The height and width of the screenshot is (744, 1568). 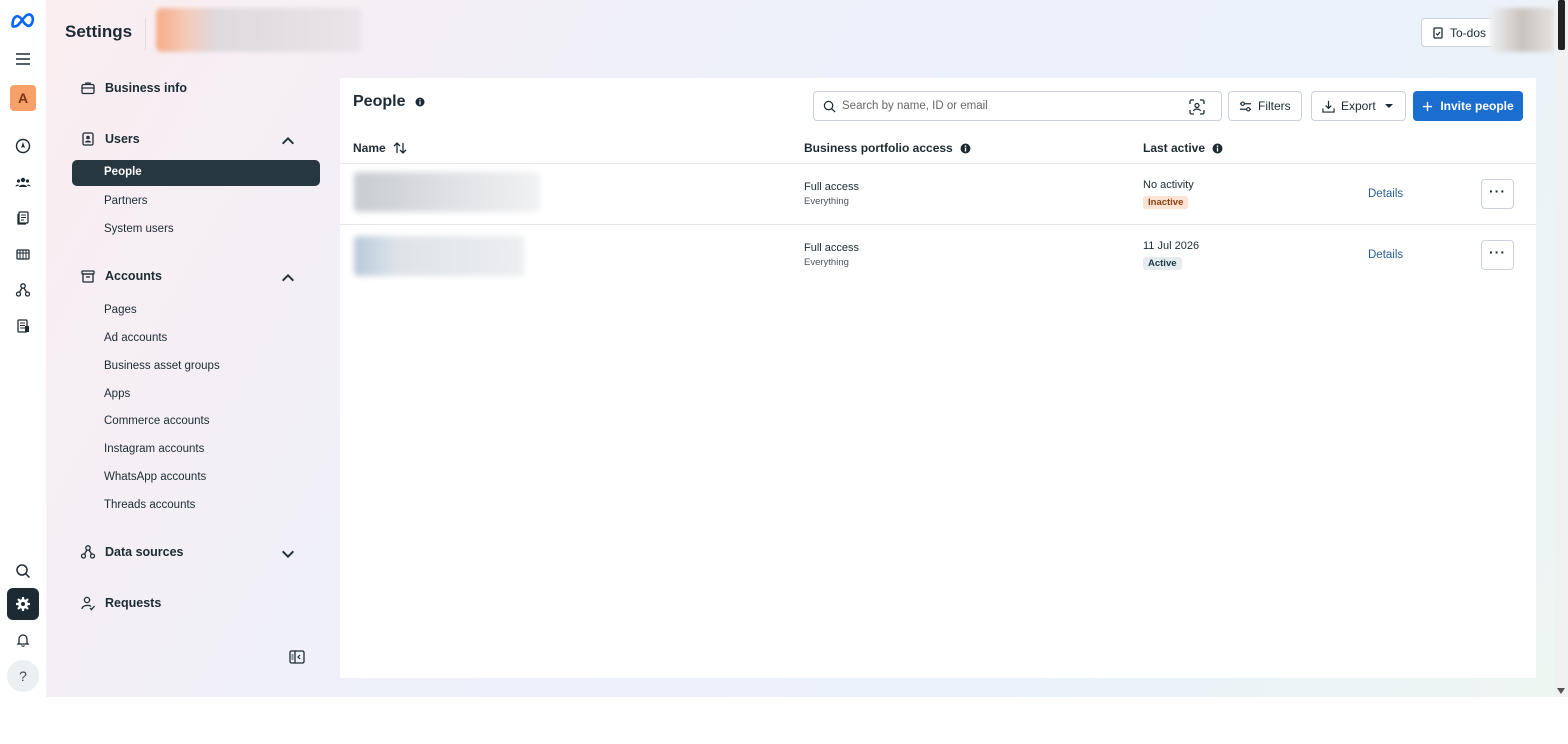 I want to click on invite-people-label: Invite people, so click(x=1477, y=106).